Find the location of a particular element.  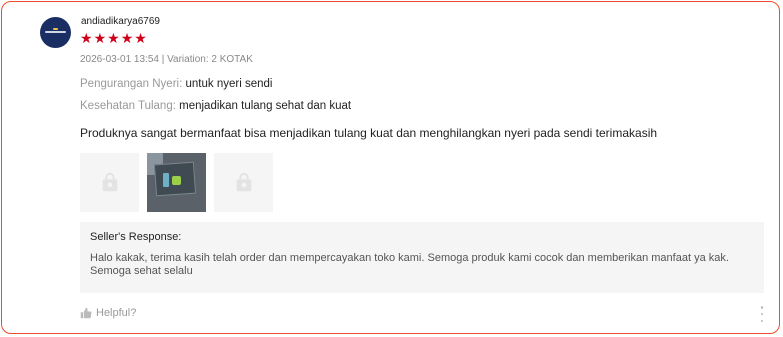

more-vertical-icon is located at coordinates (762, 314).